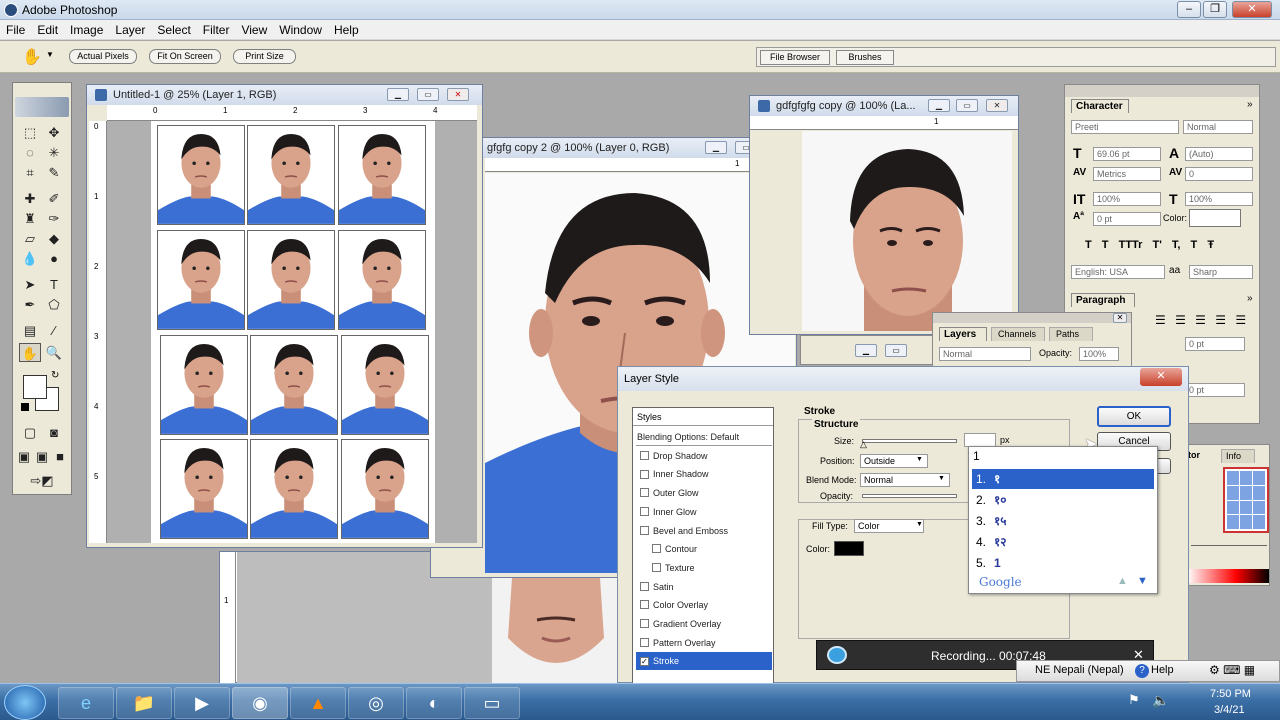 The width and height of the screenshot is (1280, 720). Describe the element at coordinates (1137, 245) in the screenshot. I see `small-caps-button: Tr` at that location.